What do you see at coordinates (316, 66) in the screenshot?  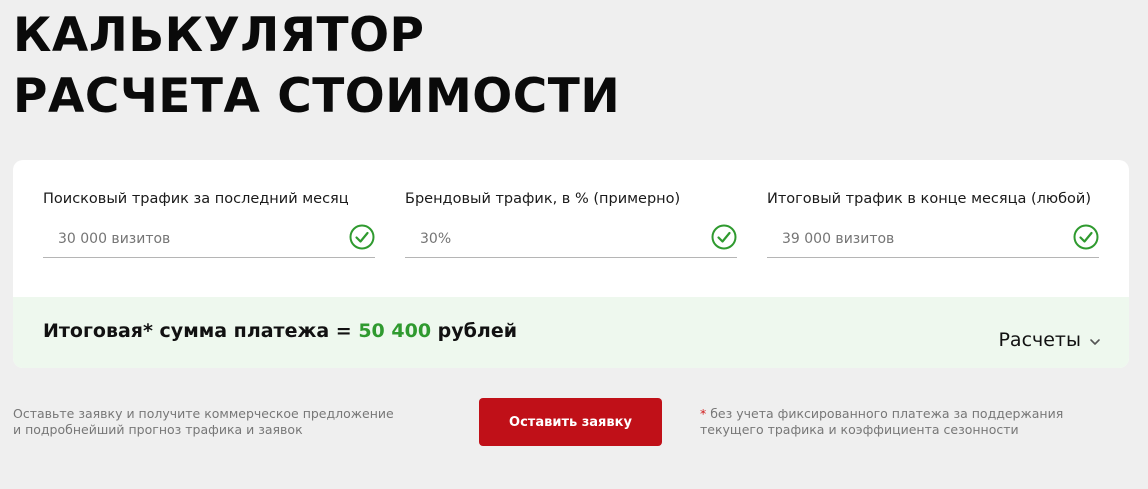 I see `page-title: КАЛЬКУЛЯТОР РАСЧЕТА СТОИМОСТИ` at bounding box center [316, 66].